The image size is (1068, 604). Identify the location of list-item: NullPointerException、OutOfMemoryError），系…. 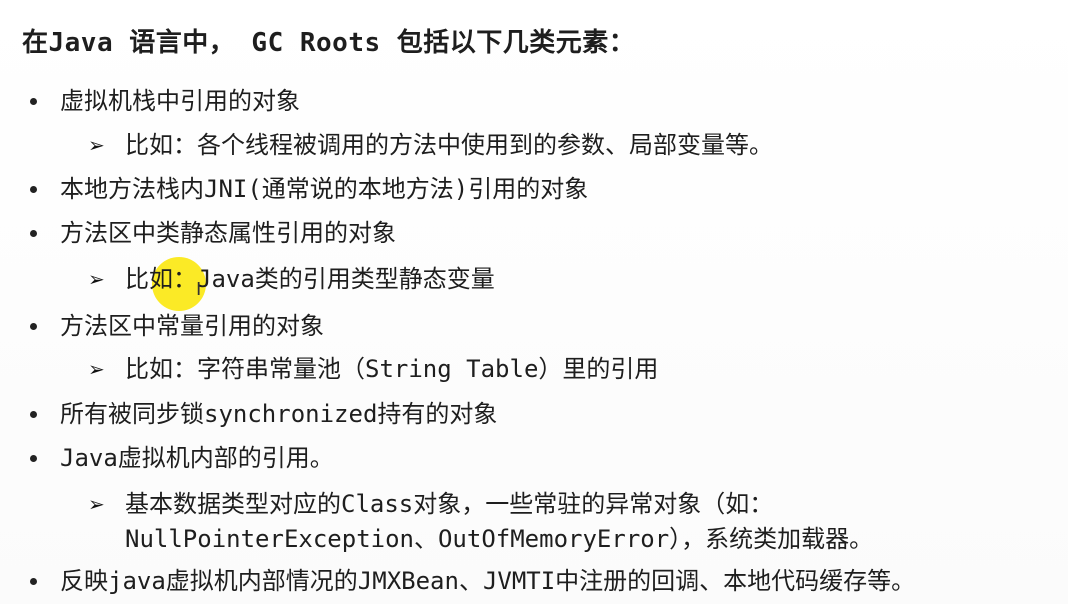
(499, 539).